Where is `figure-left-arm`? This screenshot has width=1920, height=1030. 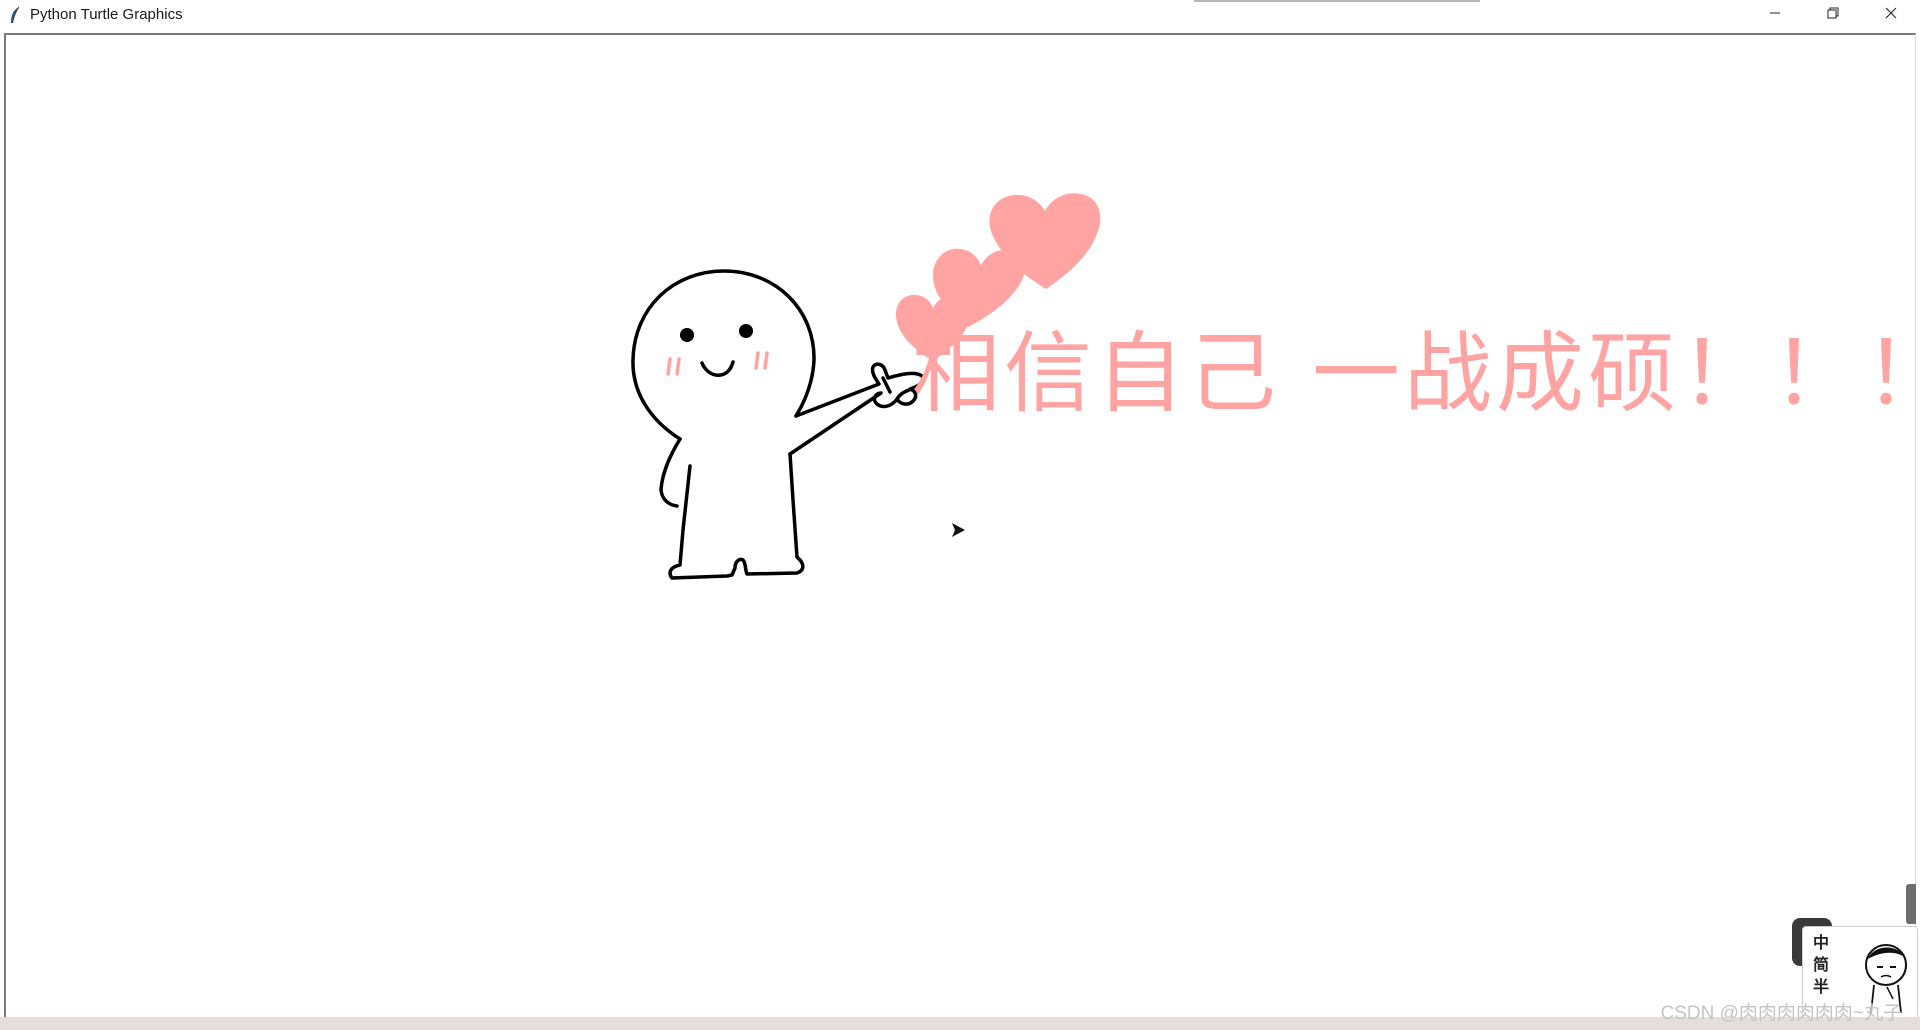 figure-left-arm is located at coordinates (670, 472).